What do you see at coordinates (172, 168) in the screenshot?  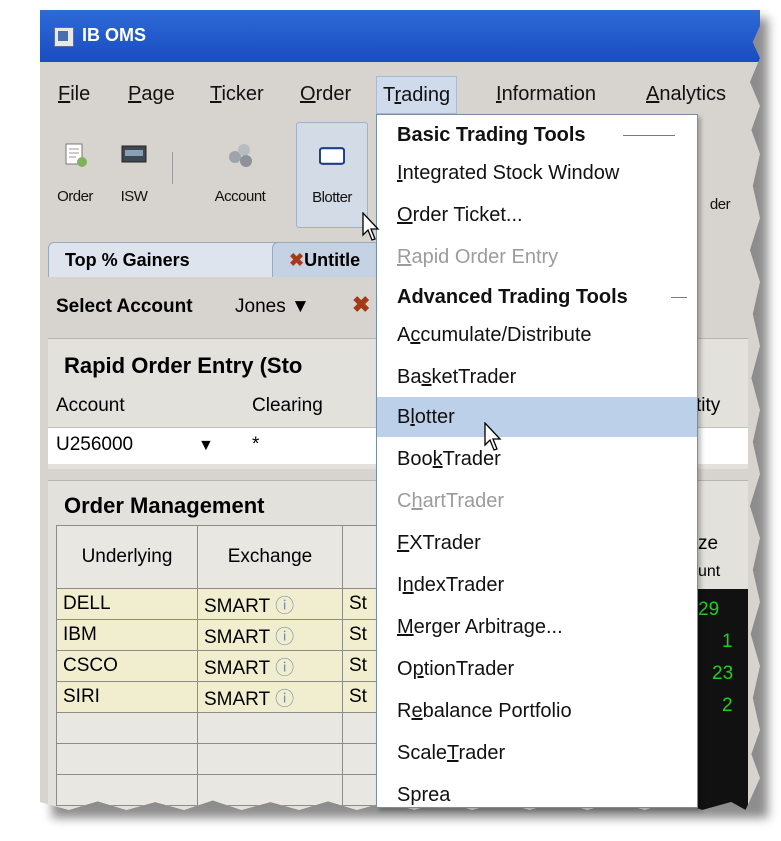 I see `toolbar-divider` at bounding box center [172, 168].